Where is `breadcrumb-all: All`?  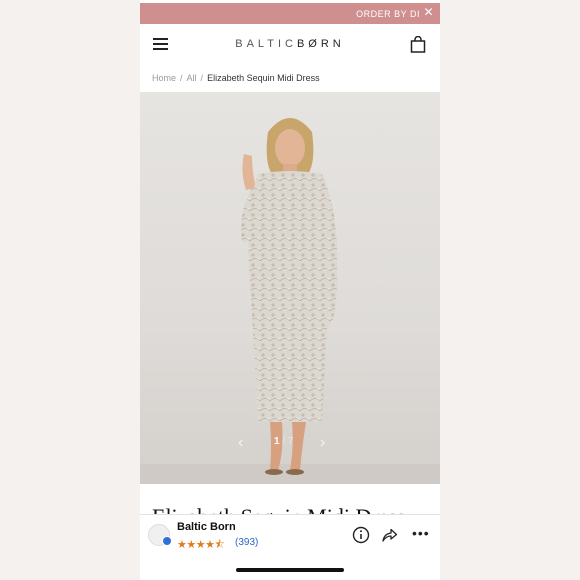
breadcrumb-all: All is located at coordinates (192, 78).